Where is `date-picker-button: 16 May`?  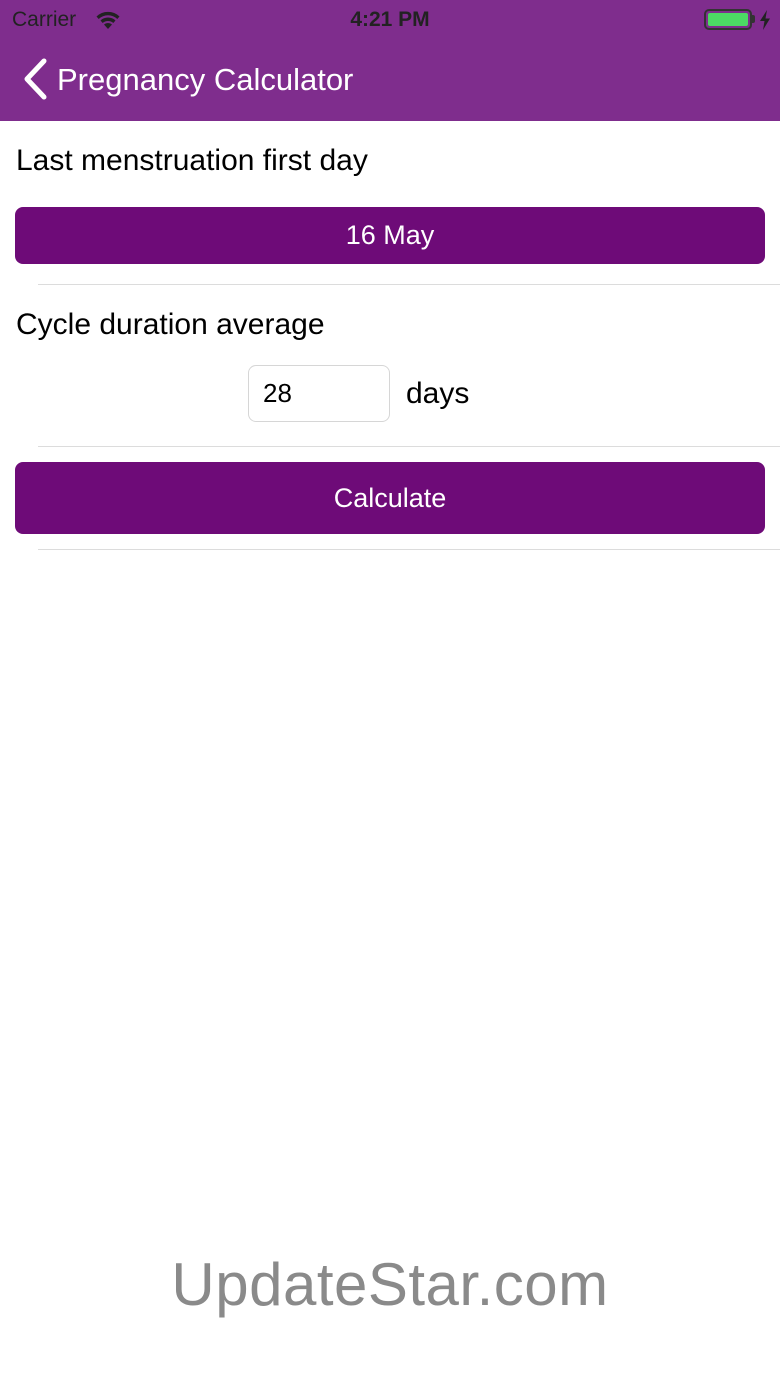 date-picker-button: 16 May is located at coordinates (390, 235).